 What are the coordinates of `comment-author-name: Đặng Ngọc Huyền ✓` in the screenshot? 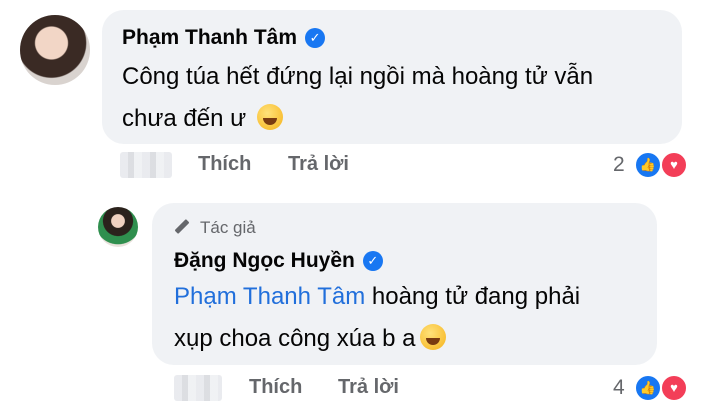 It's located at (278, 261).